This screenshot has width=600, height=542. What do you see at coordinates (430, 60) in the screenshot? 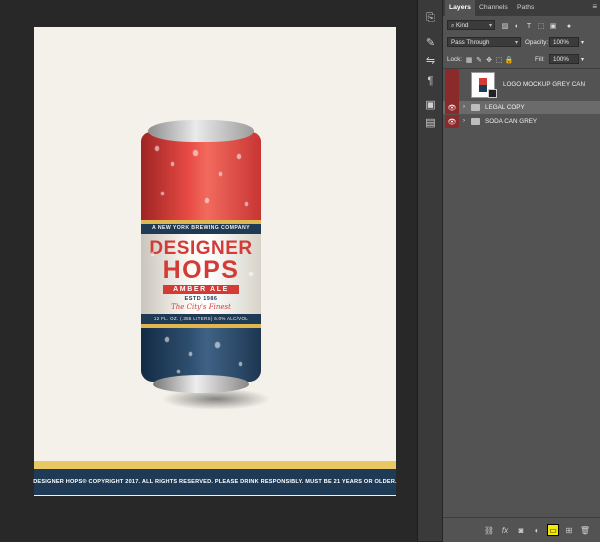
I see `adjustments-icon: ⇋` at bounding box center [430, 60].